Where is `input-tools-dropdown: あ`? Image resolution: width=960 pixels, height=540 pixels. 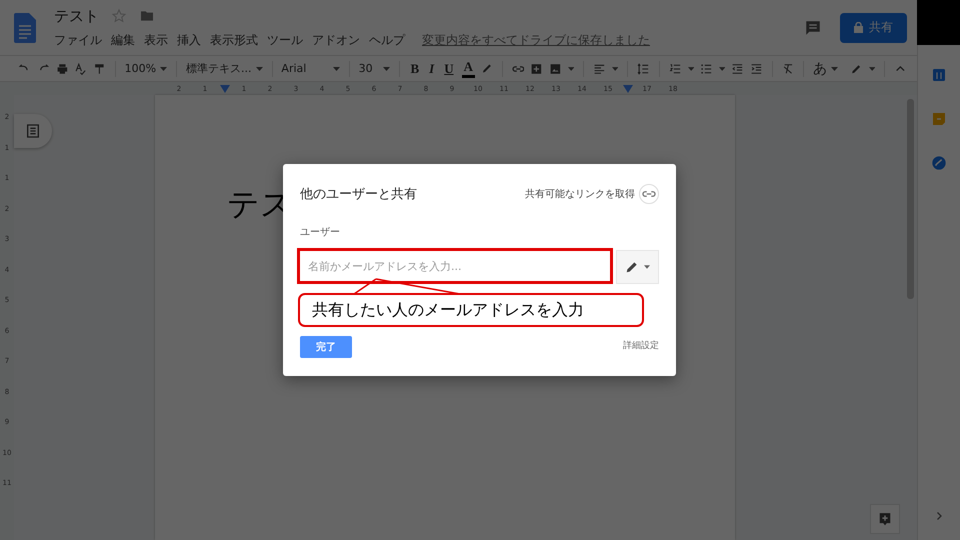
input-tools-dropdown: あ is located at coordinates (825, 69).